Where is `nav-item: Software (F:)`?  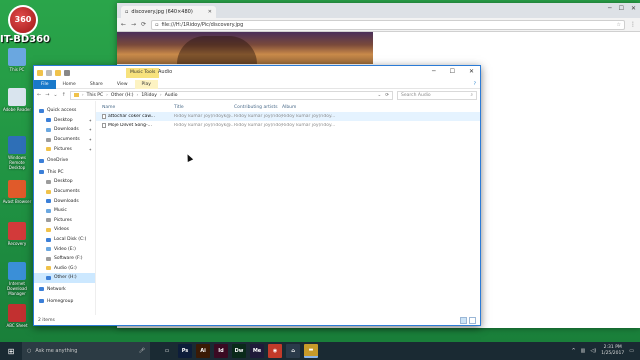
nav-item: Software (F:) is located at coordinates (64, 259).